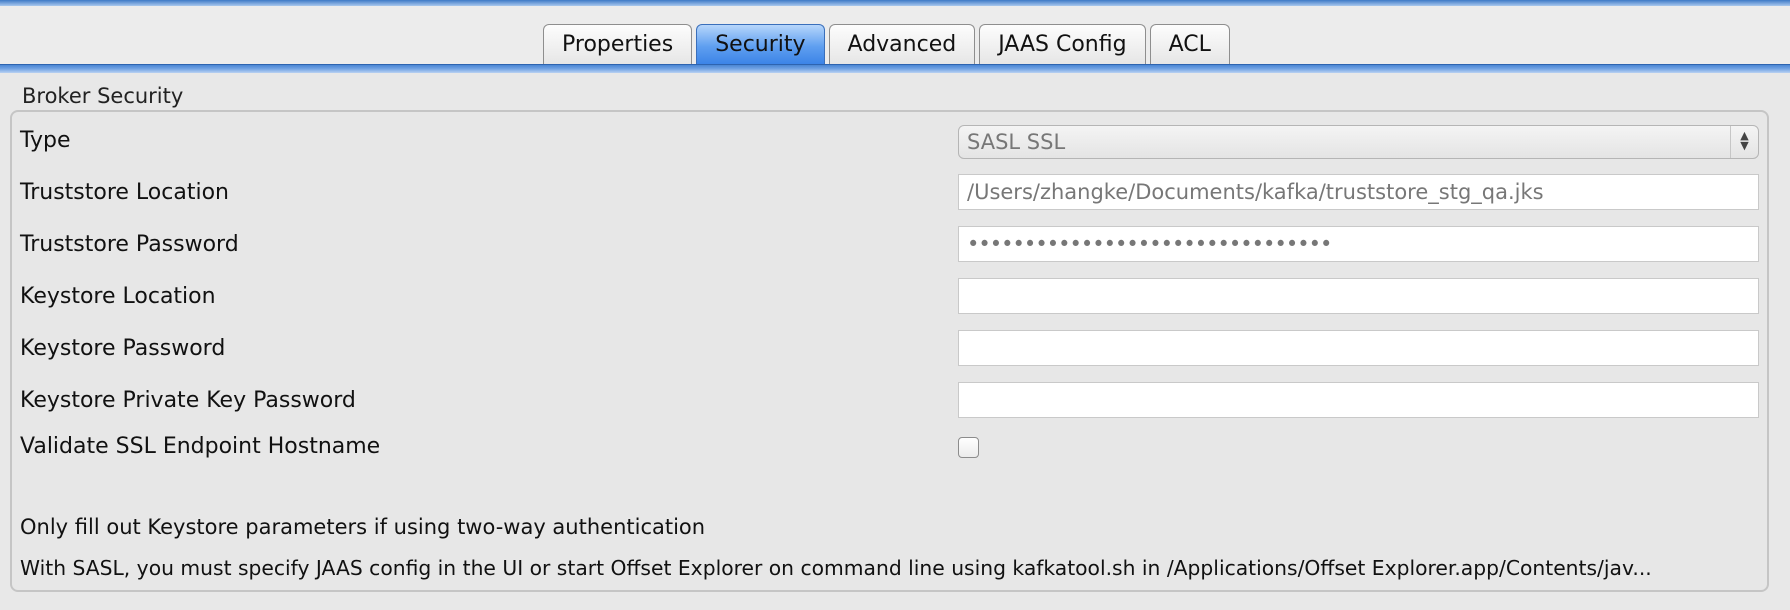 This screenshot has height=610, width=1790. I want to click on up-down-chevron-icon: ▲ ▼, so click(1744, 142).